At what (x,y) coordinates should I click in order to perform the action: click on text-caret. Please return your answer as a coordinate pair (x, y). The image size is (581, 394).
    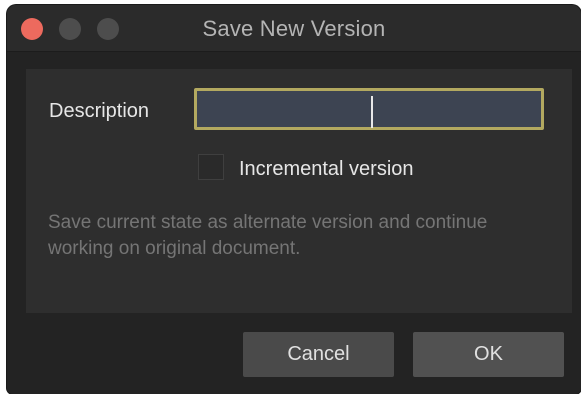
    Looking at the image, I should click on (372, 112).